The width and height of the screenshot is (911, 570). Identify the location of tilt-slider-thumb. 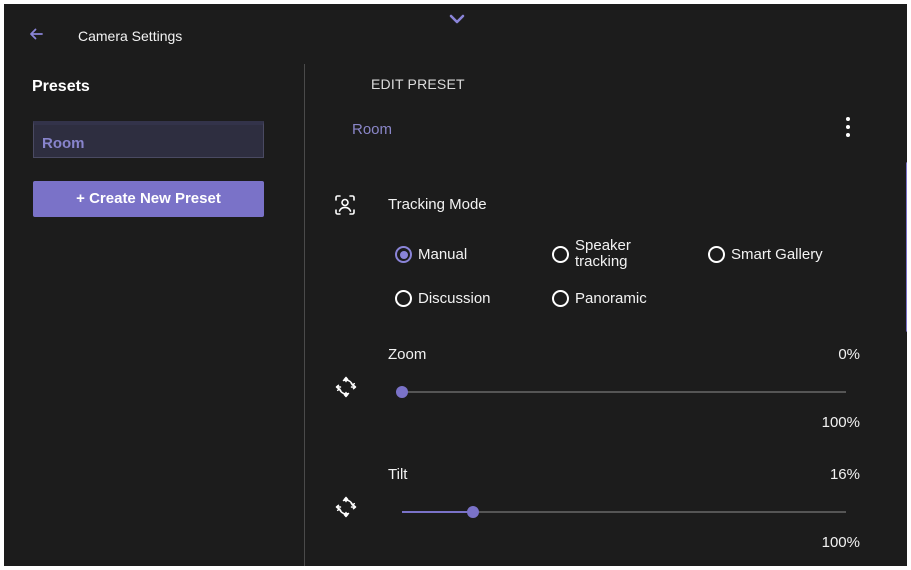
(473, 512).